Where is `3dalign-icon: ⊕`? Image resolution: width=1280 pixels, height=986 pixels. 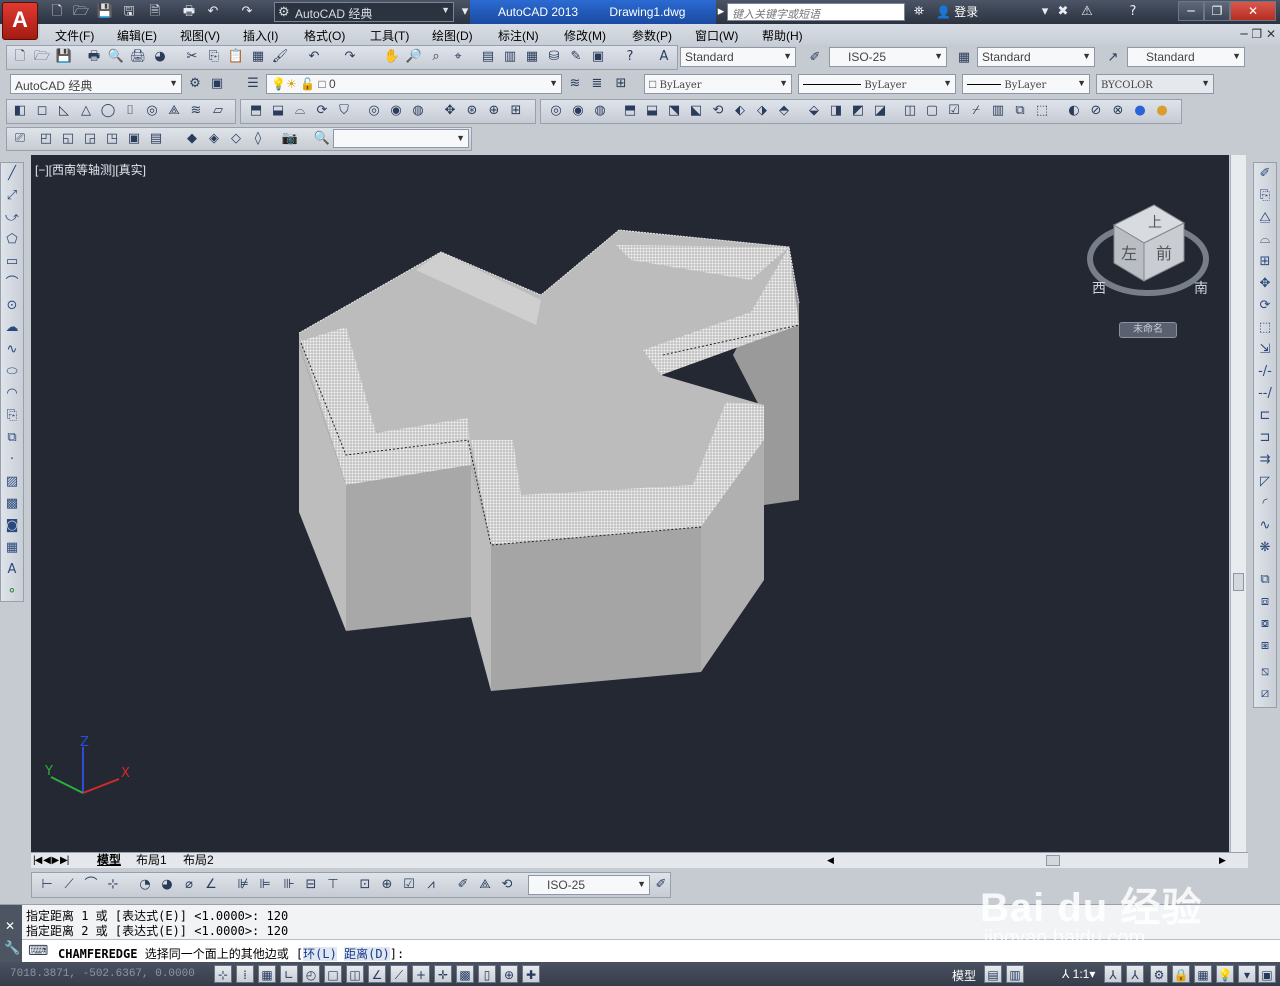 3dalign-icon: ⊕ is located at coordinates (494, 111).